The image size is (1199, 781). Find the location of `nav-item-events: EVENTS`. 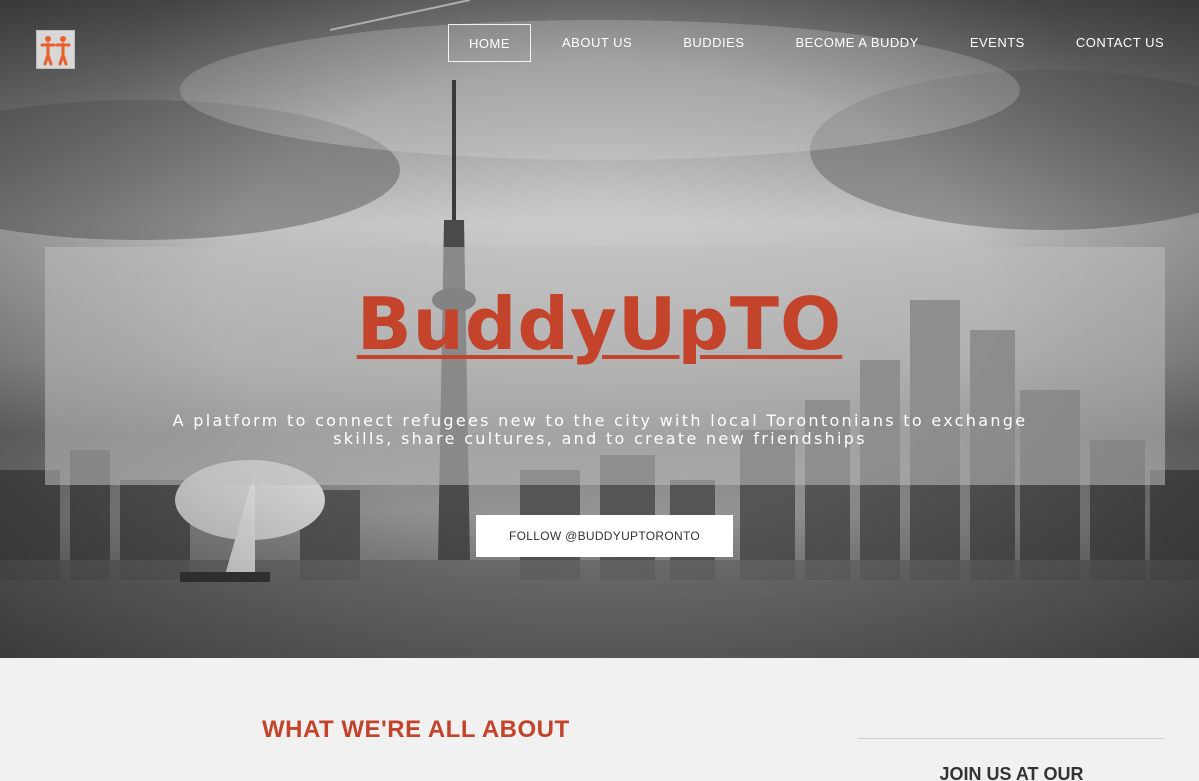

nav-item-events: EVENTS is located at coordinates (997, 43).